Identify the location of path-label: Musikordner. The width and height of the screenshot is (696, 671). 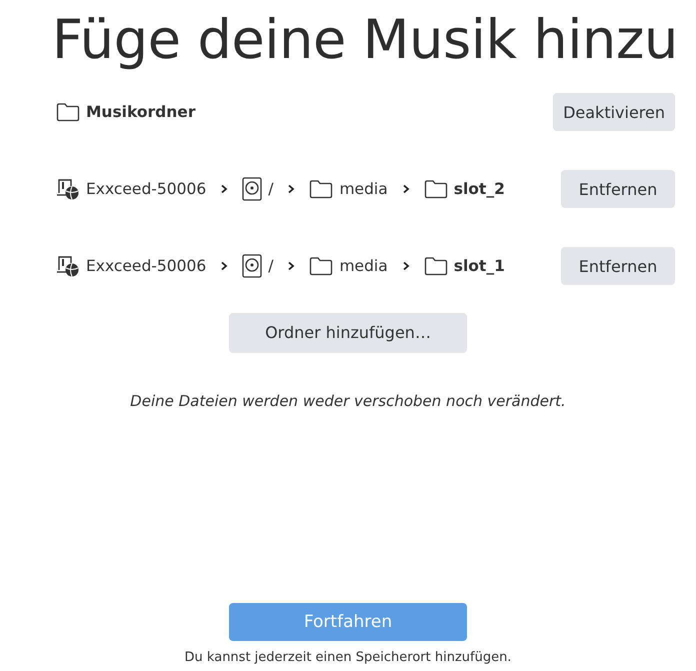
(141, 112).